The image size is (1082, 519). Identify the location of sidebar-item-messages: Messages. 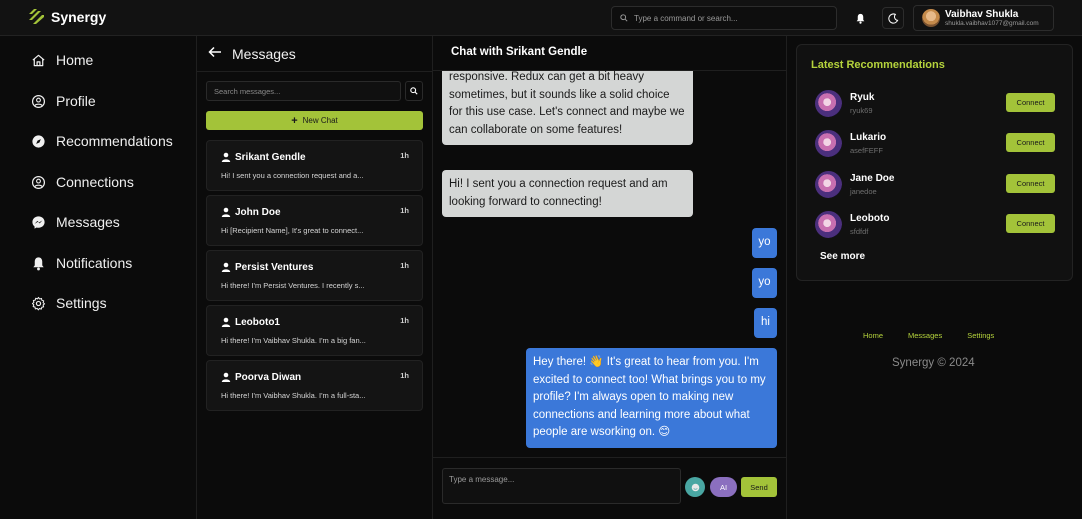
(75, 222).